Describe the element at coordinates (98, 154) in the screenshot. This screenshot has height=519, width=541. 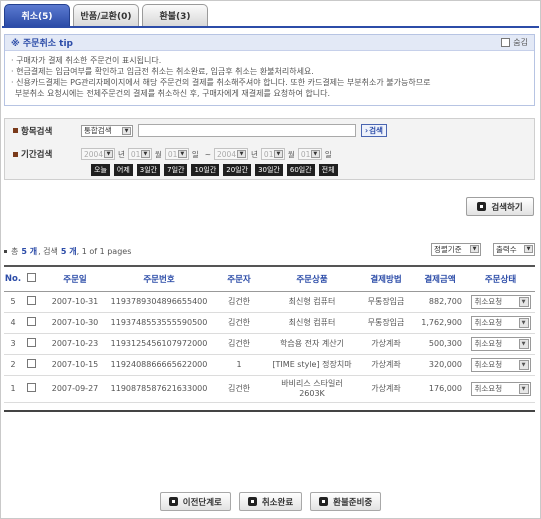
I see `from-year-select: 2004 ▼` at that location.